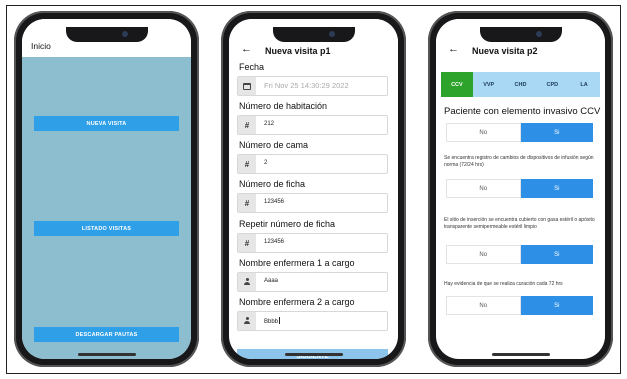 This screenshot has width=627, height=379. I want to click on repetir-ficha-label: Repetir número de ficha, so click(287, 224).